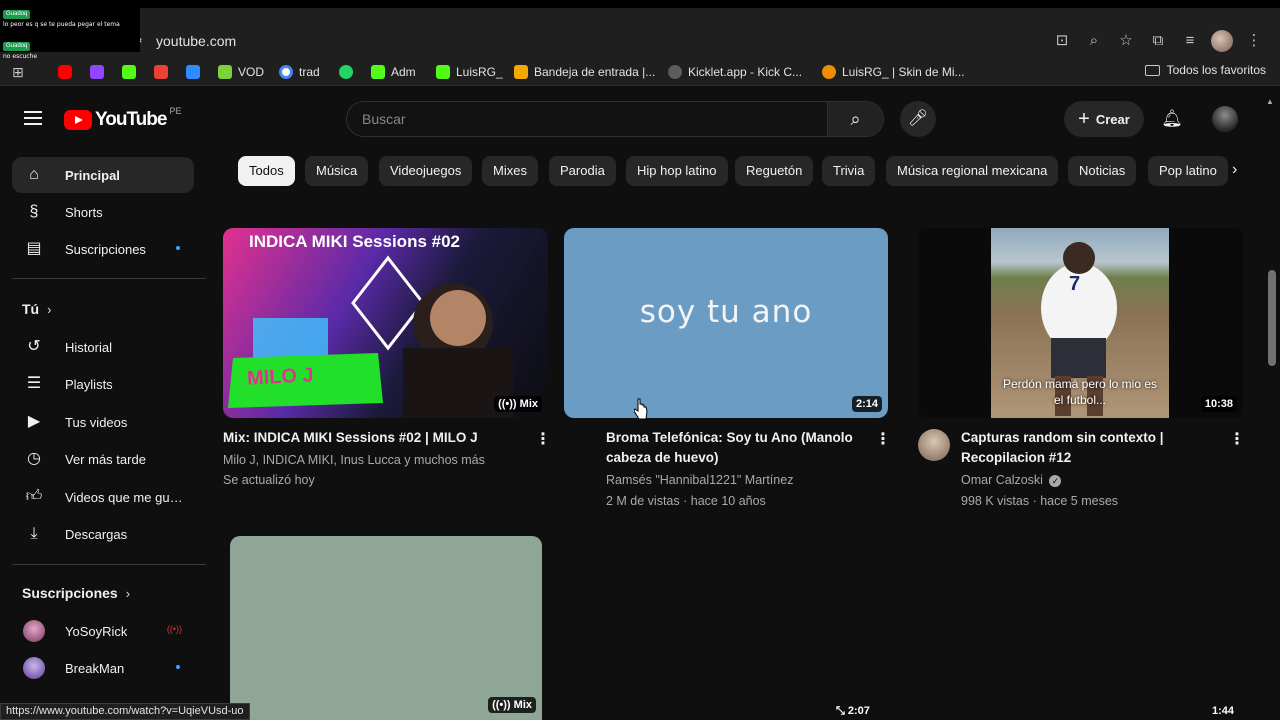 The height and width of the screenshot is (720, 1280). Describe the element at coordinates (103, 249) in the screenshot. I see `sidebar-item-suscripciones: ▤ Suscripciones` at that location.